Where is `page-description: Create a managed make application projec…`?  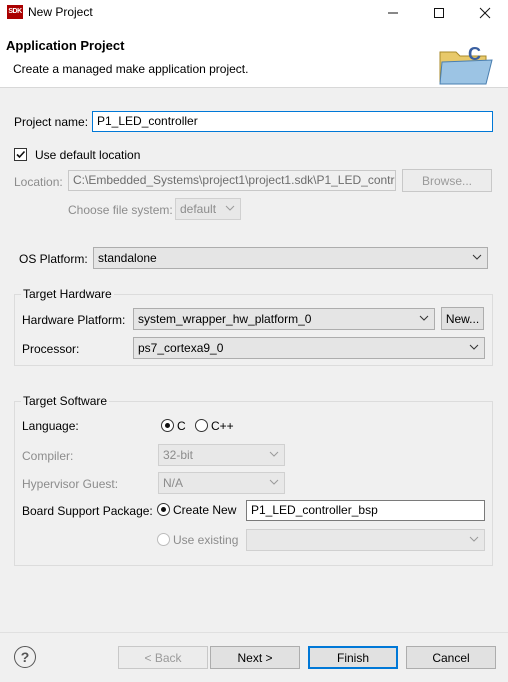 page-description: Create a managed make application projec… is located at coordinates (131, 69).